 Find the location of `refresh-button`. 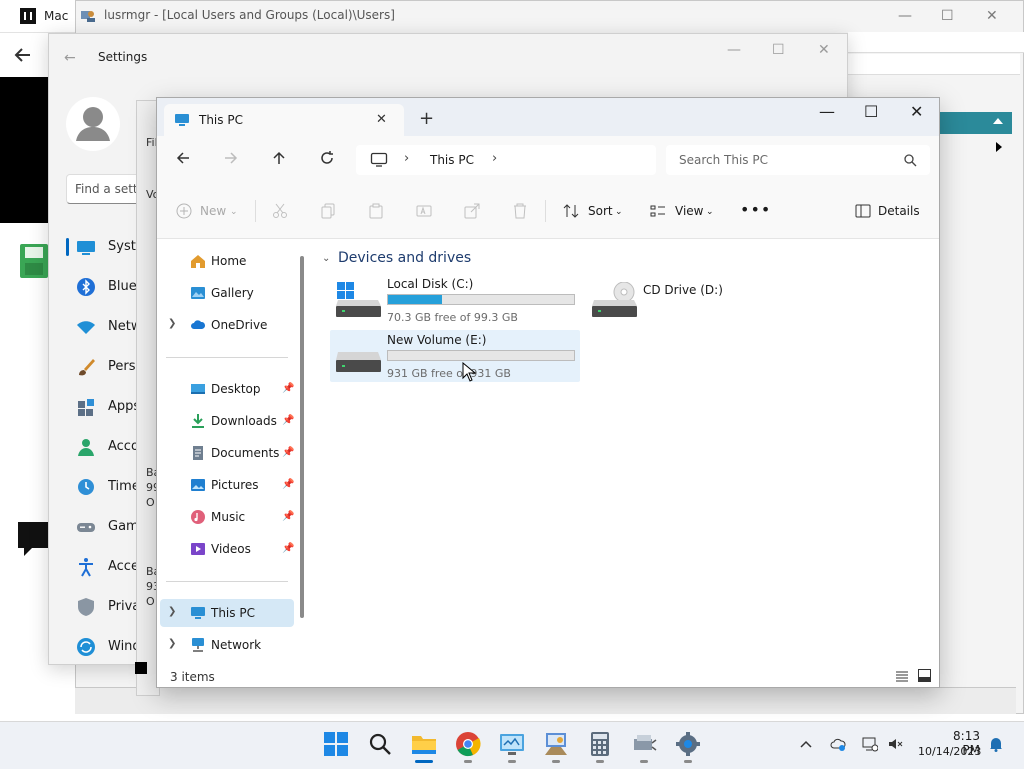

refresh-button is located at coordinates (327, 158).